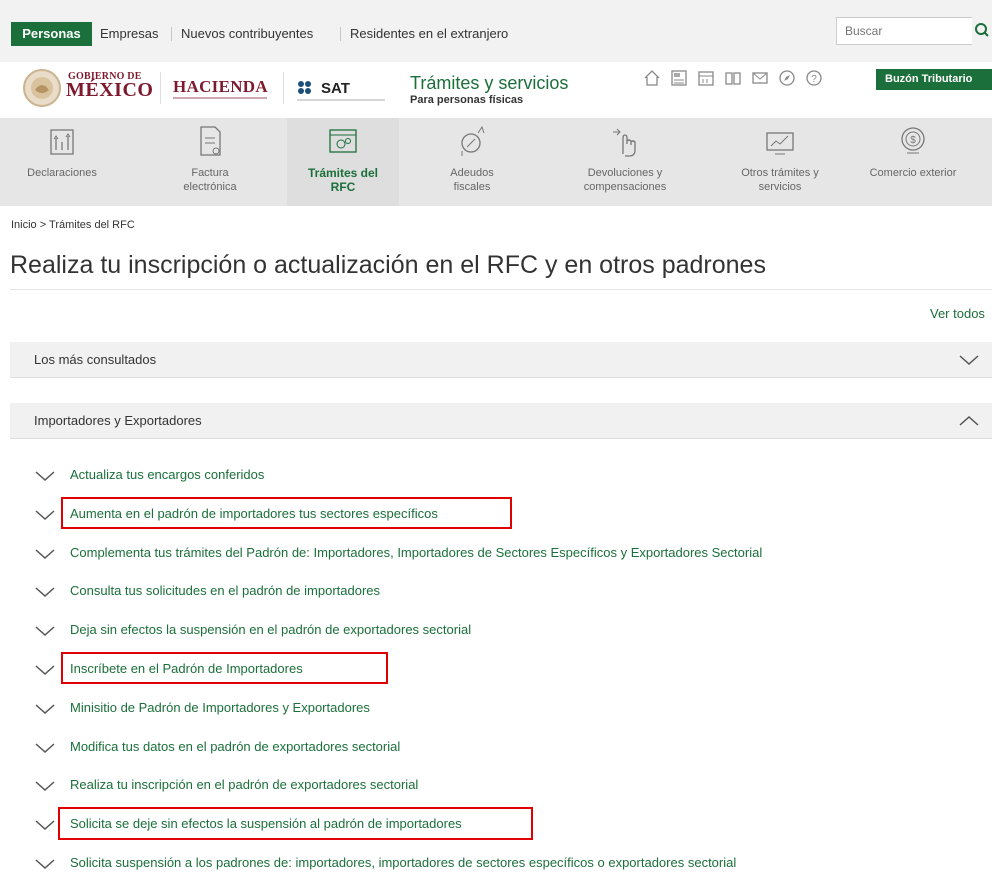 The height and width of the screenshot is (877, 992). I want to click on declaraciones-icon, so click(62, 142).